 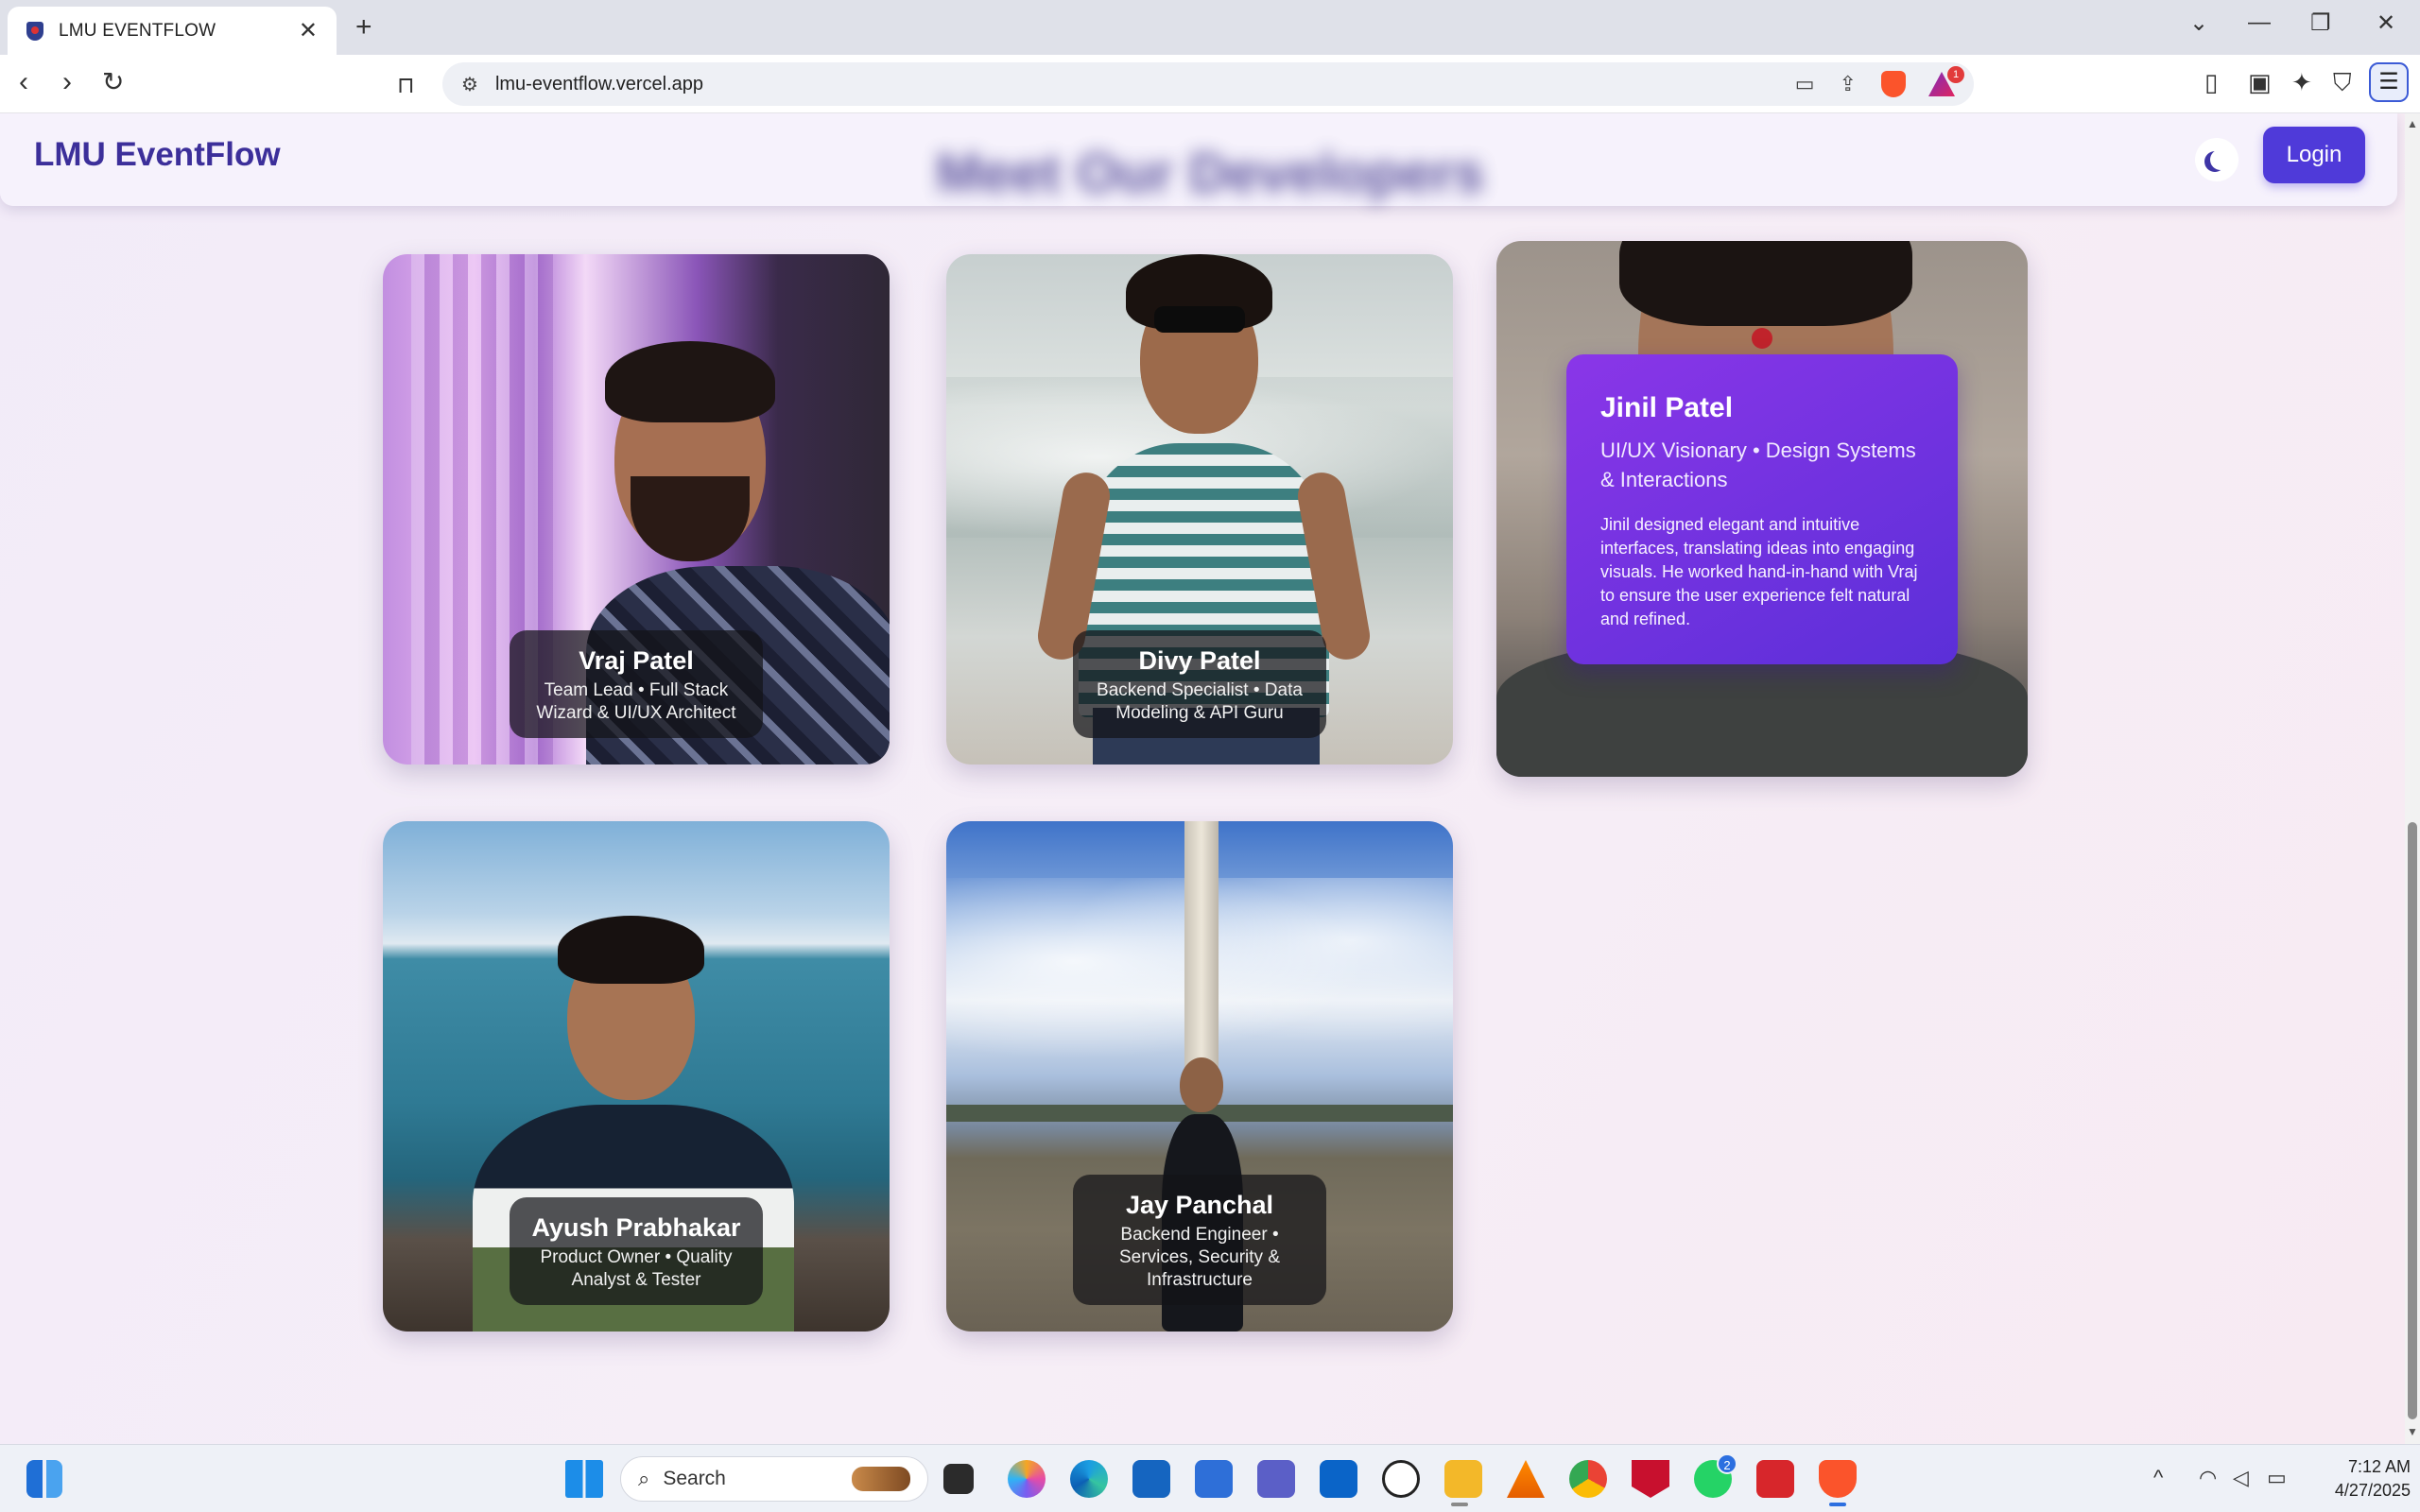 What do you see at coordinates (881, 1479) in the screenshot?
I see `search-highlight-icon` at bounding box center [881, 1479].